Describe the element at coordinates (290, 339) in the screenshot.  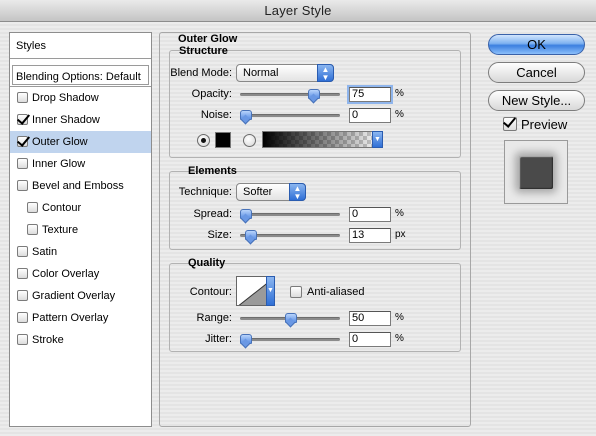
I see `jitter-slider` at that location.